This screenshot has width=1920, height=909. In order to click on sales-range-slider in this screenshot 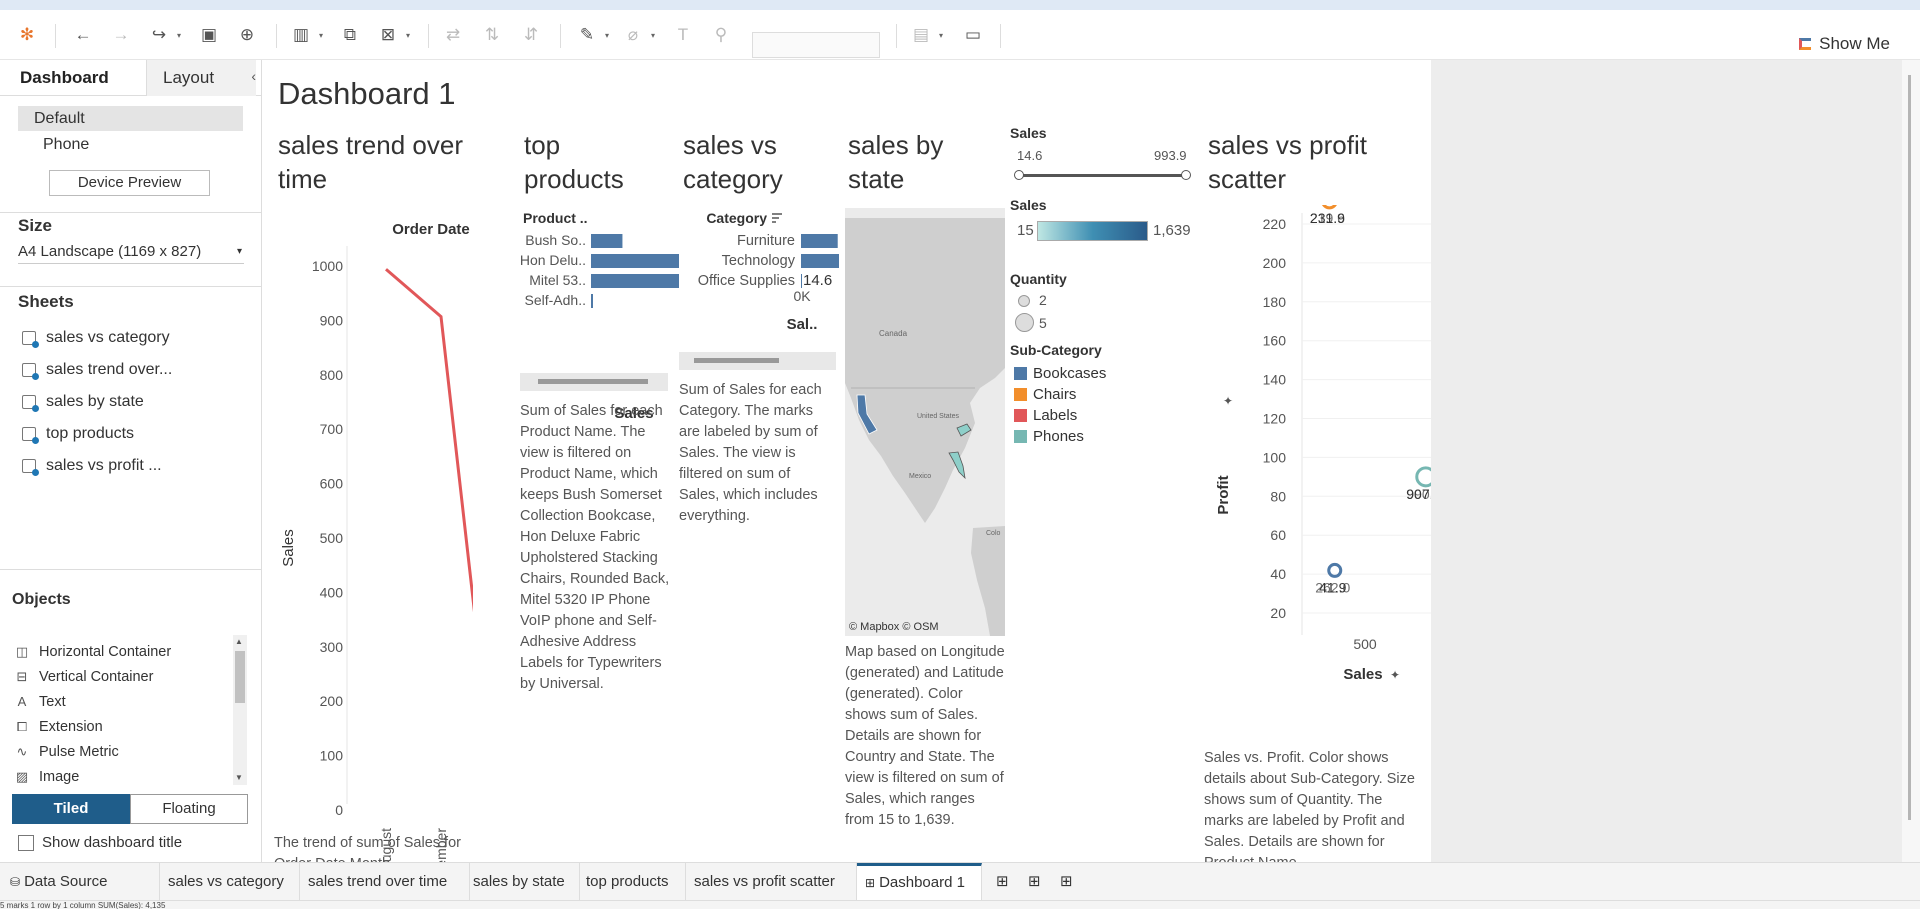, I will do `click(1102, 175)`.